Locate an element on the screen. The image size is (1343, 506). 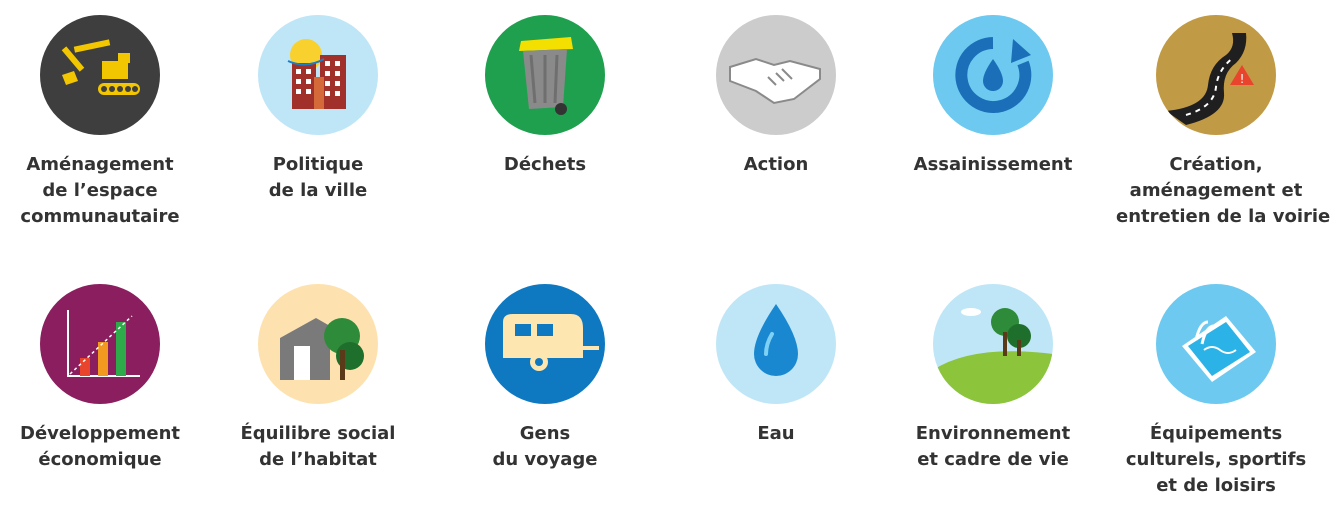
label-line: Gens is located at coordinates (545, 433).